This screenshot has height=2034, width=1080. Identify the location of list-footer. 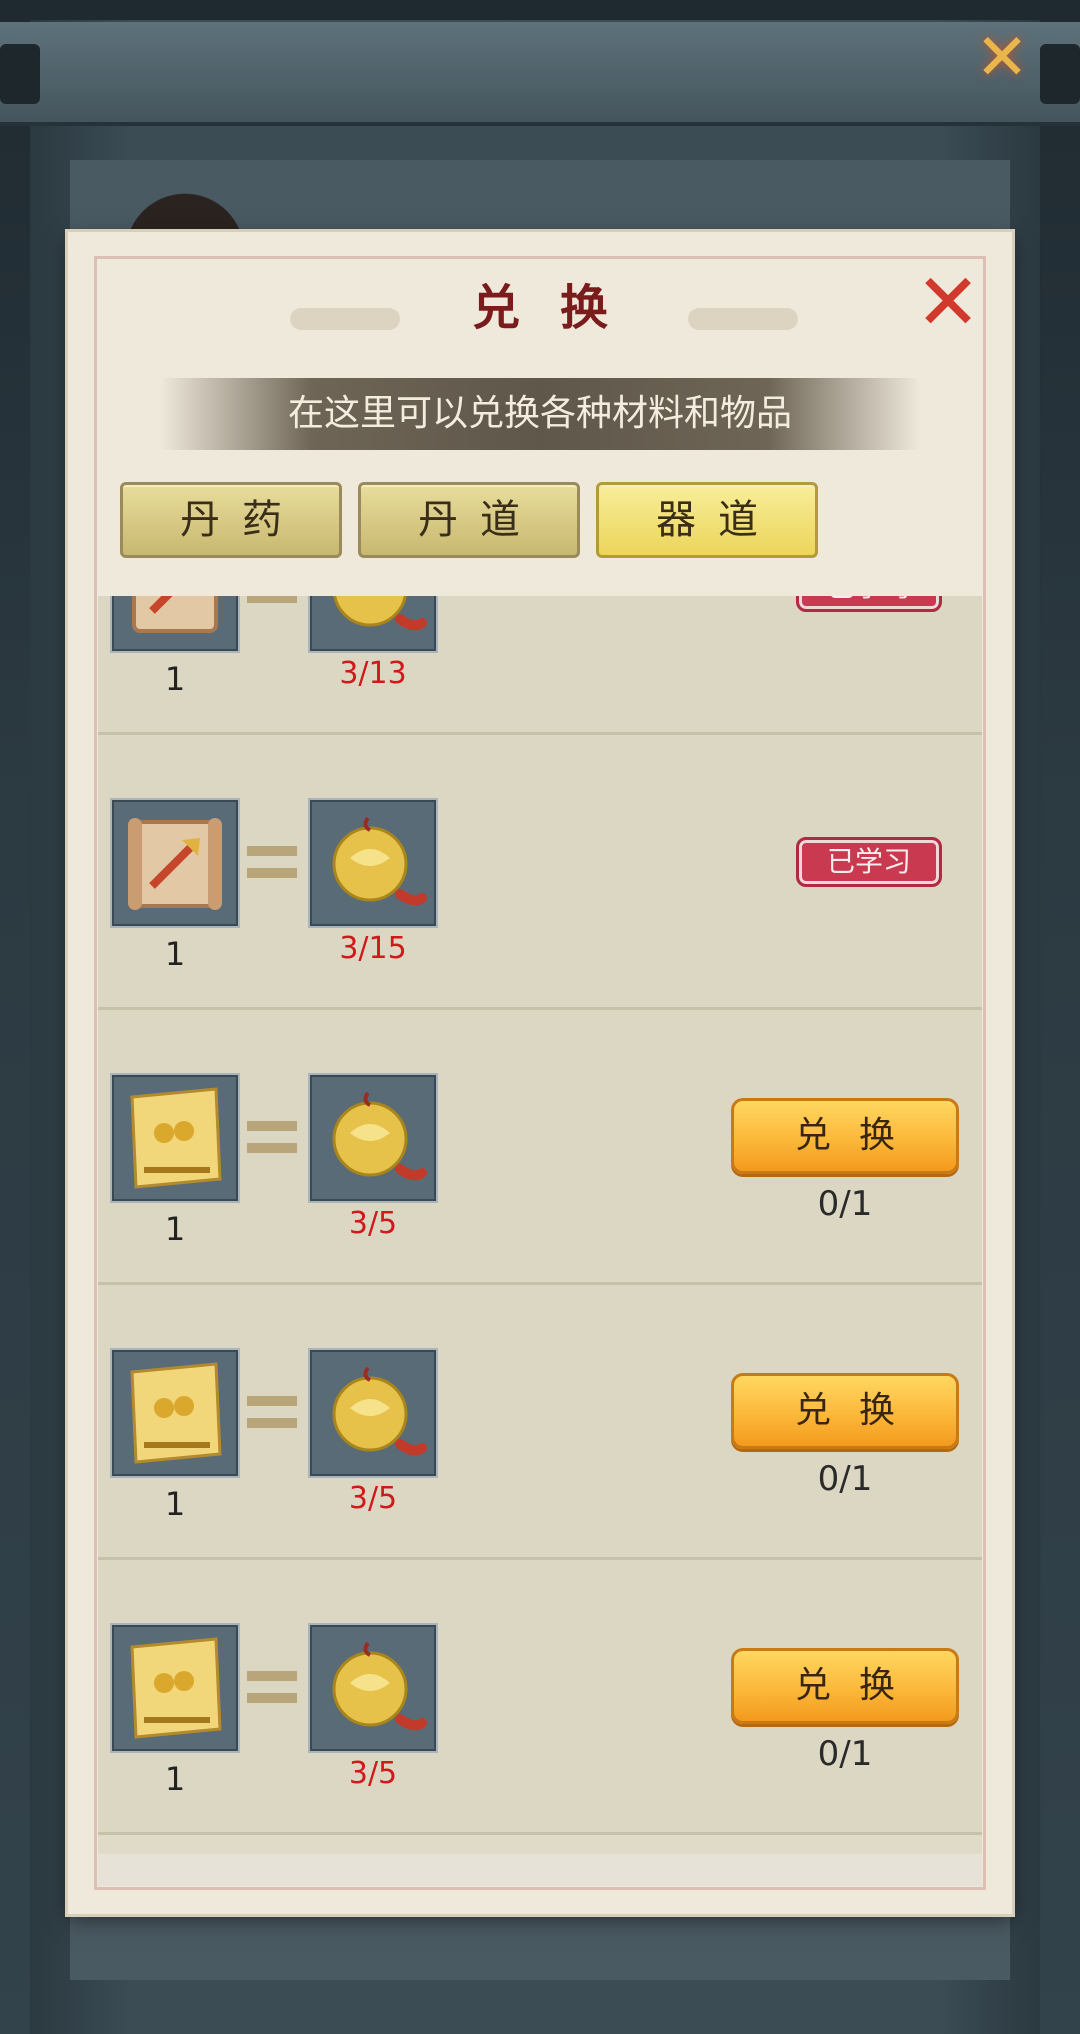
(540, 1870).